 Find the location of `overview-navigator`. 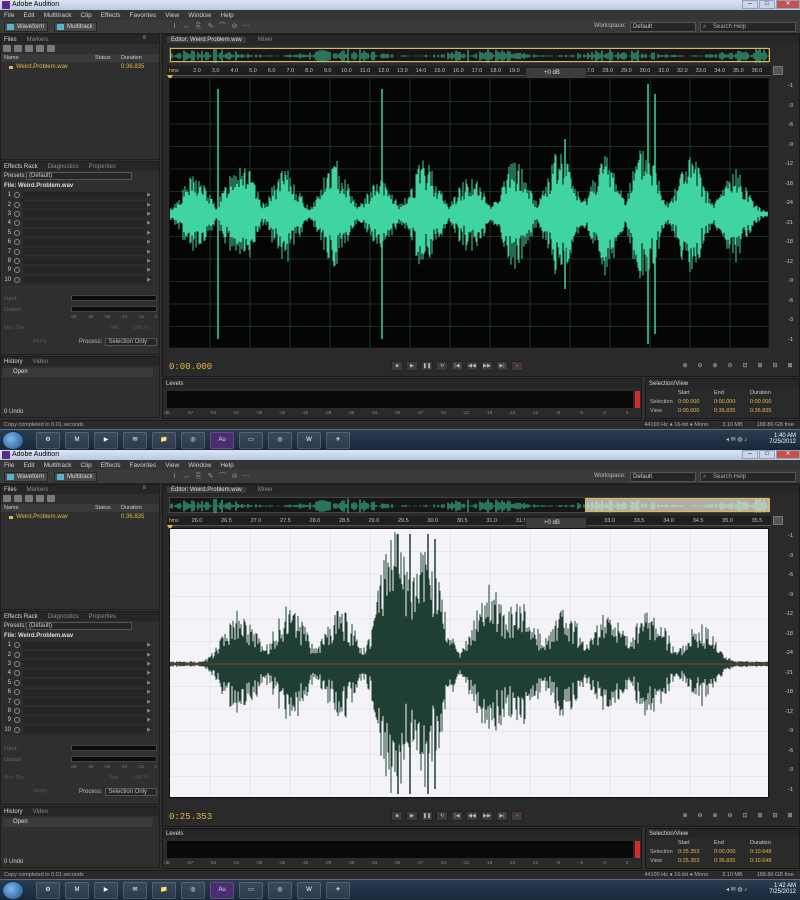

overview-navigator is located at coordinates (469, 55).